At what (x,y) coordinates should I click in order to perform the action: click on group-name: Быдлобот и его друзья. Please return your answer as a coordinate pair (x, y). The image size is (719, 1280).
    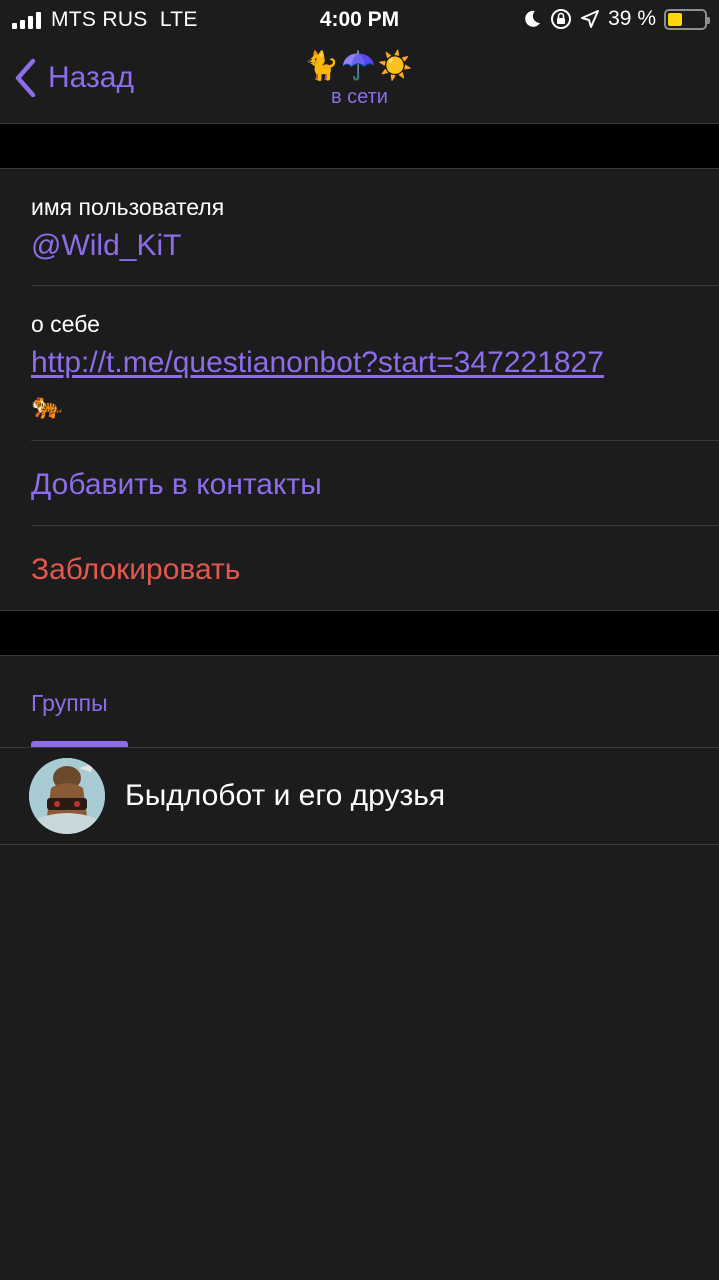
    Looking at the image, I should click on (285, 795).